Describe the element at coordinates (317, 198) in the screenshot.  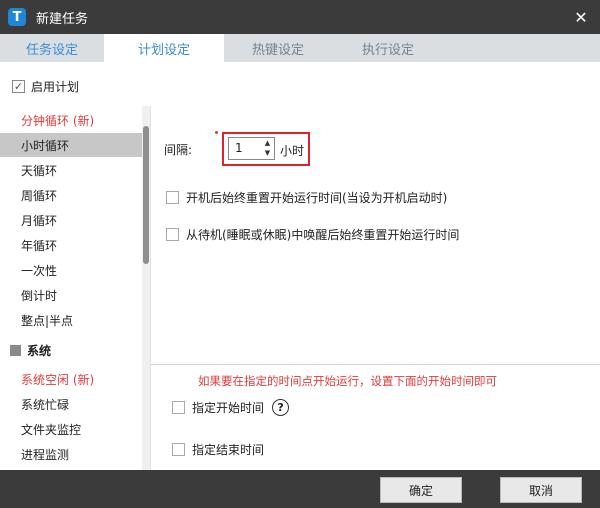
I see `reset-on-boot-label: 开机后始终重置开始运行时间(当设为开机启动时)` at that location.